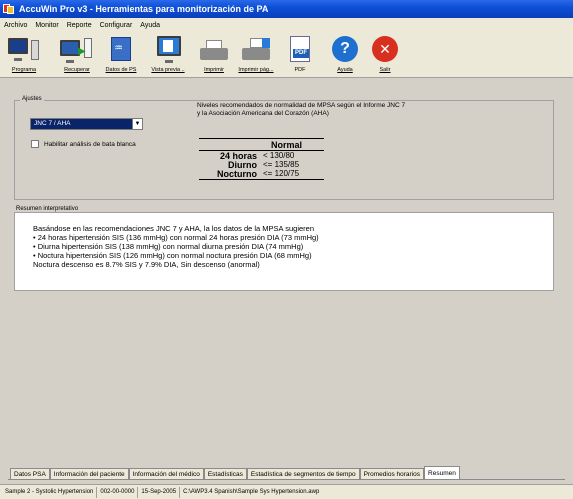  I want to click on row-value: < 130/80, so click(279, 155).